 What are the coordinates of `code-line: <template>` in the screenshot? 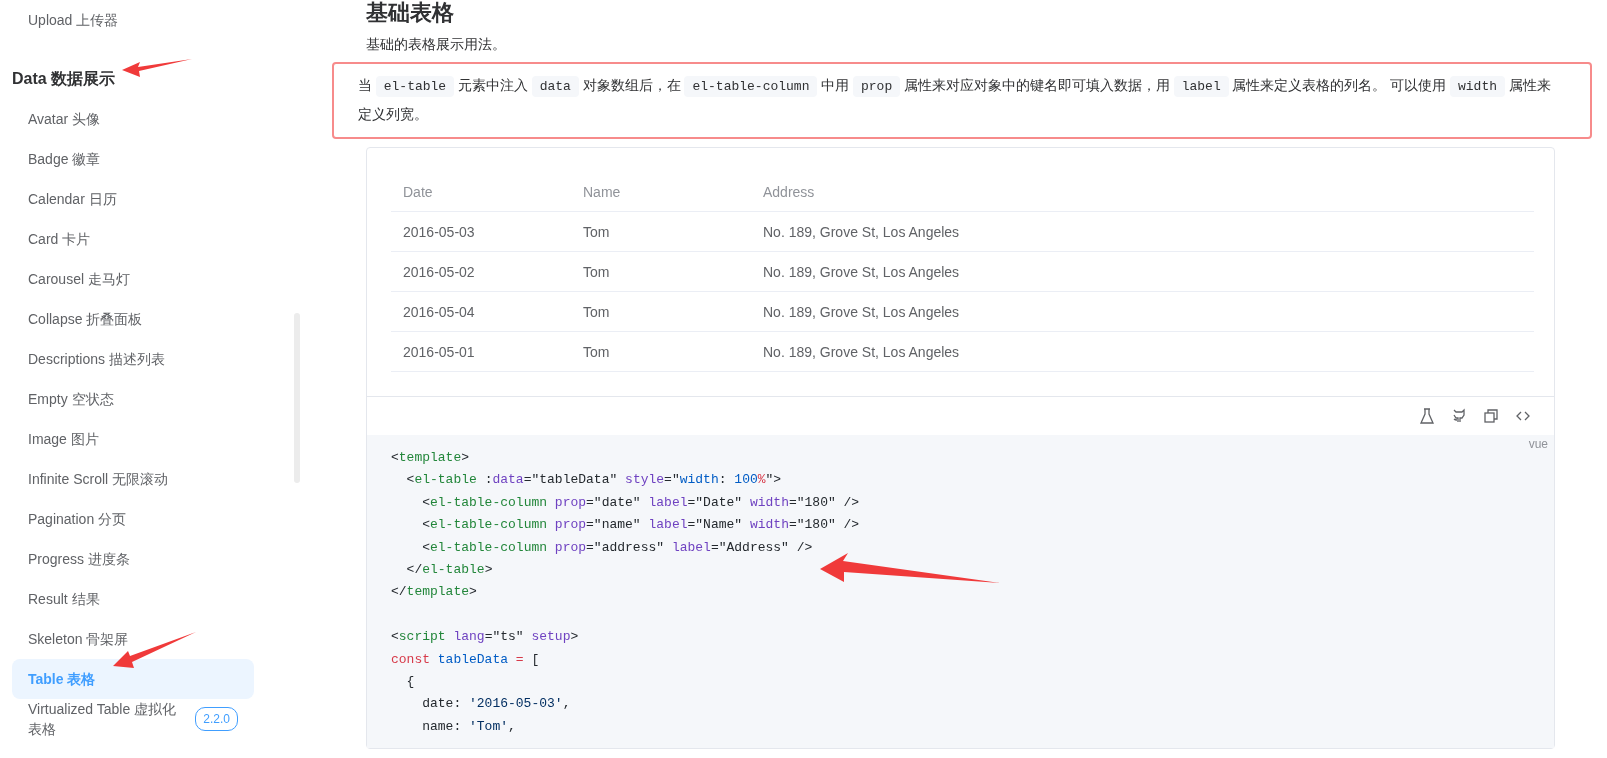 It's located at (430, 458).